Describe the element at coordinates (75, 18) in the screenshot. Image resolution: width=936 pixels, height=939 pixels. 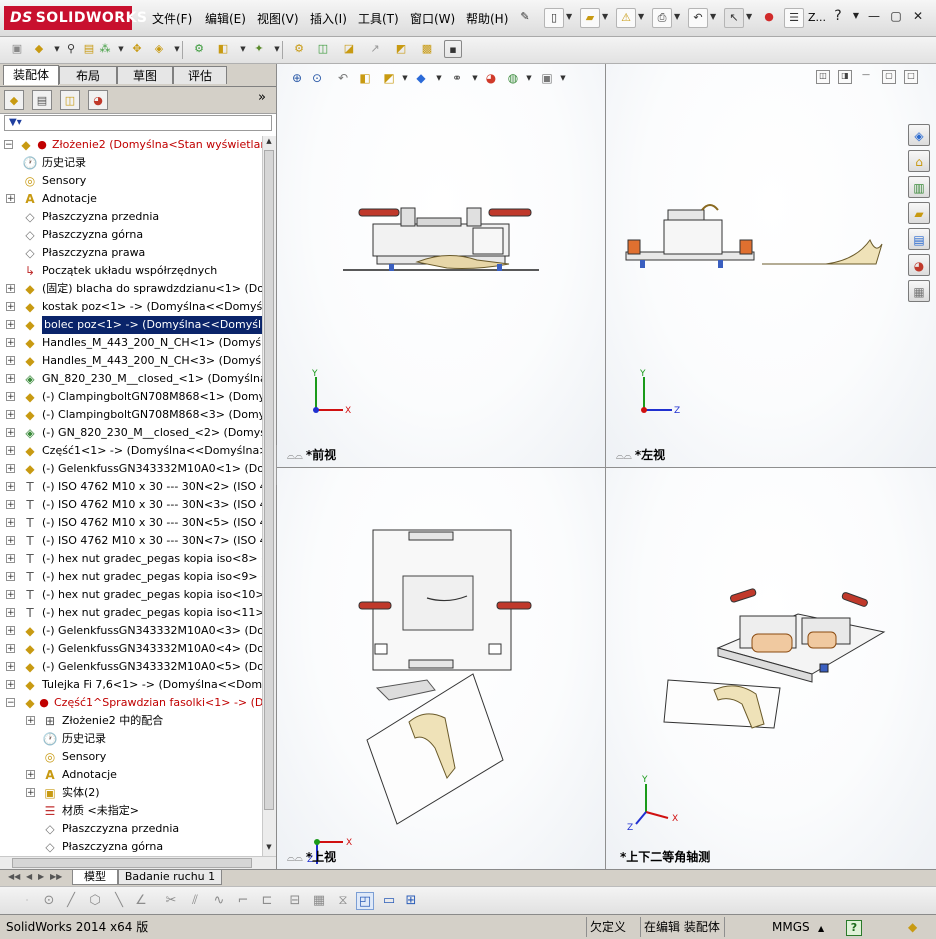
I see `solidworks-logo: DS SOLIDWORKS` at that location.